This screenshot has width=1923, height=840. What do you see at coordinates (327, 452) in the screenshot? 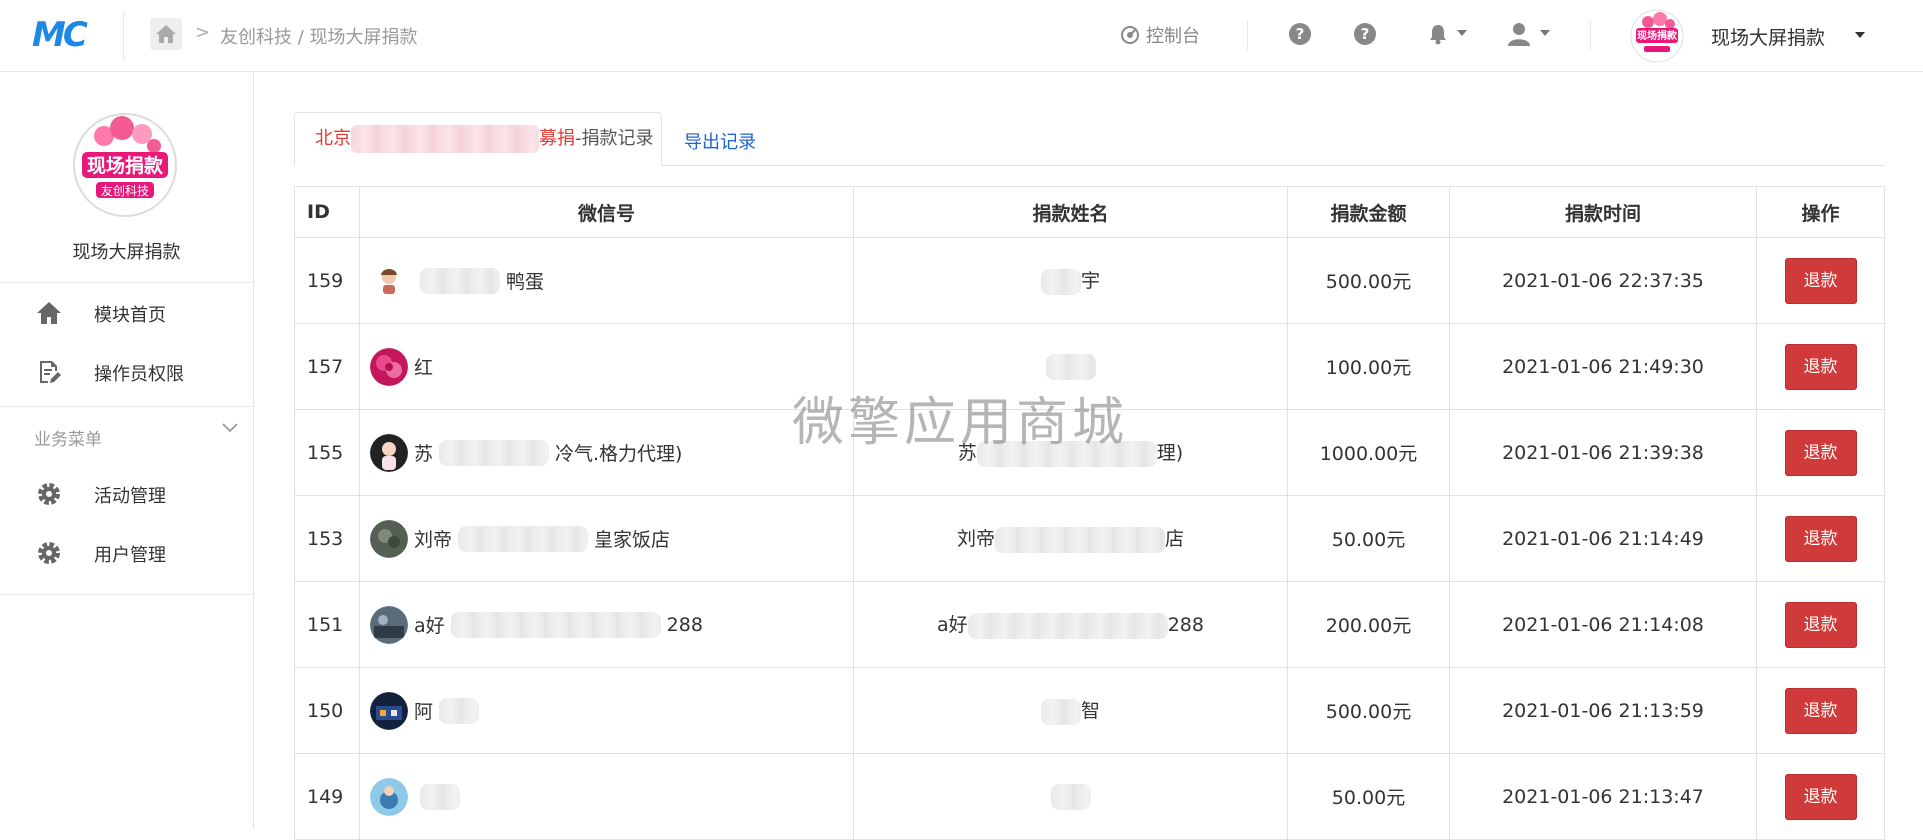
I see `cell-id: 155` at bounding box center [327, 452].